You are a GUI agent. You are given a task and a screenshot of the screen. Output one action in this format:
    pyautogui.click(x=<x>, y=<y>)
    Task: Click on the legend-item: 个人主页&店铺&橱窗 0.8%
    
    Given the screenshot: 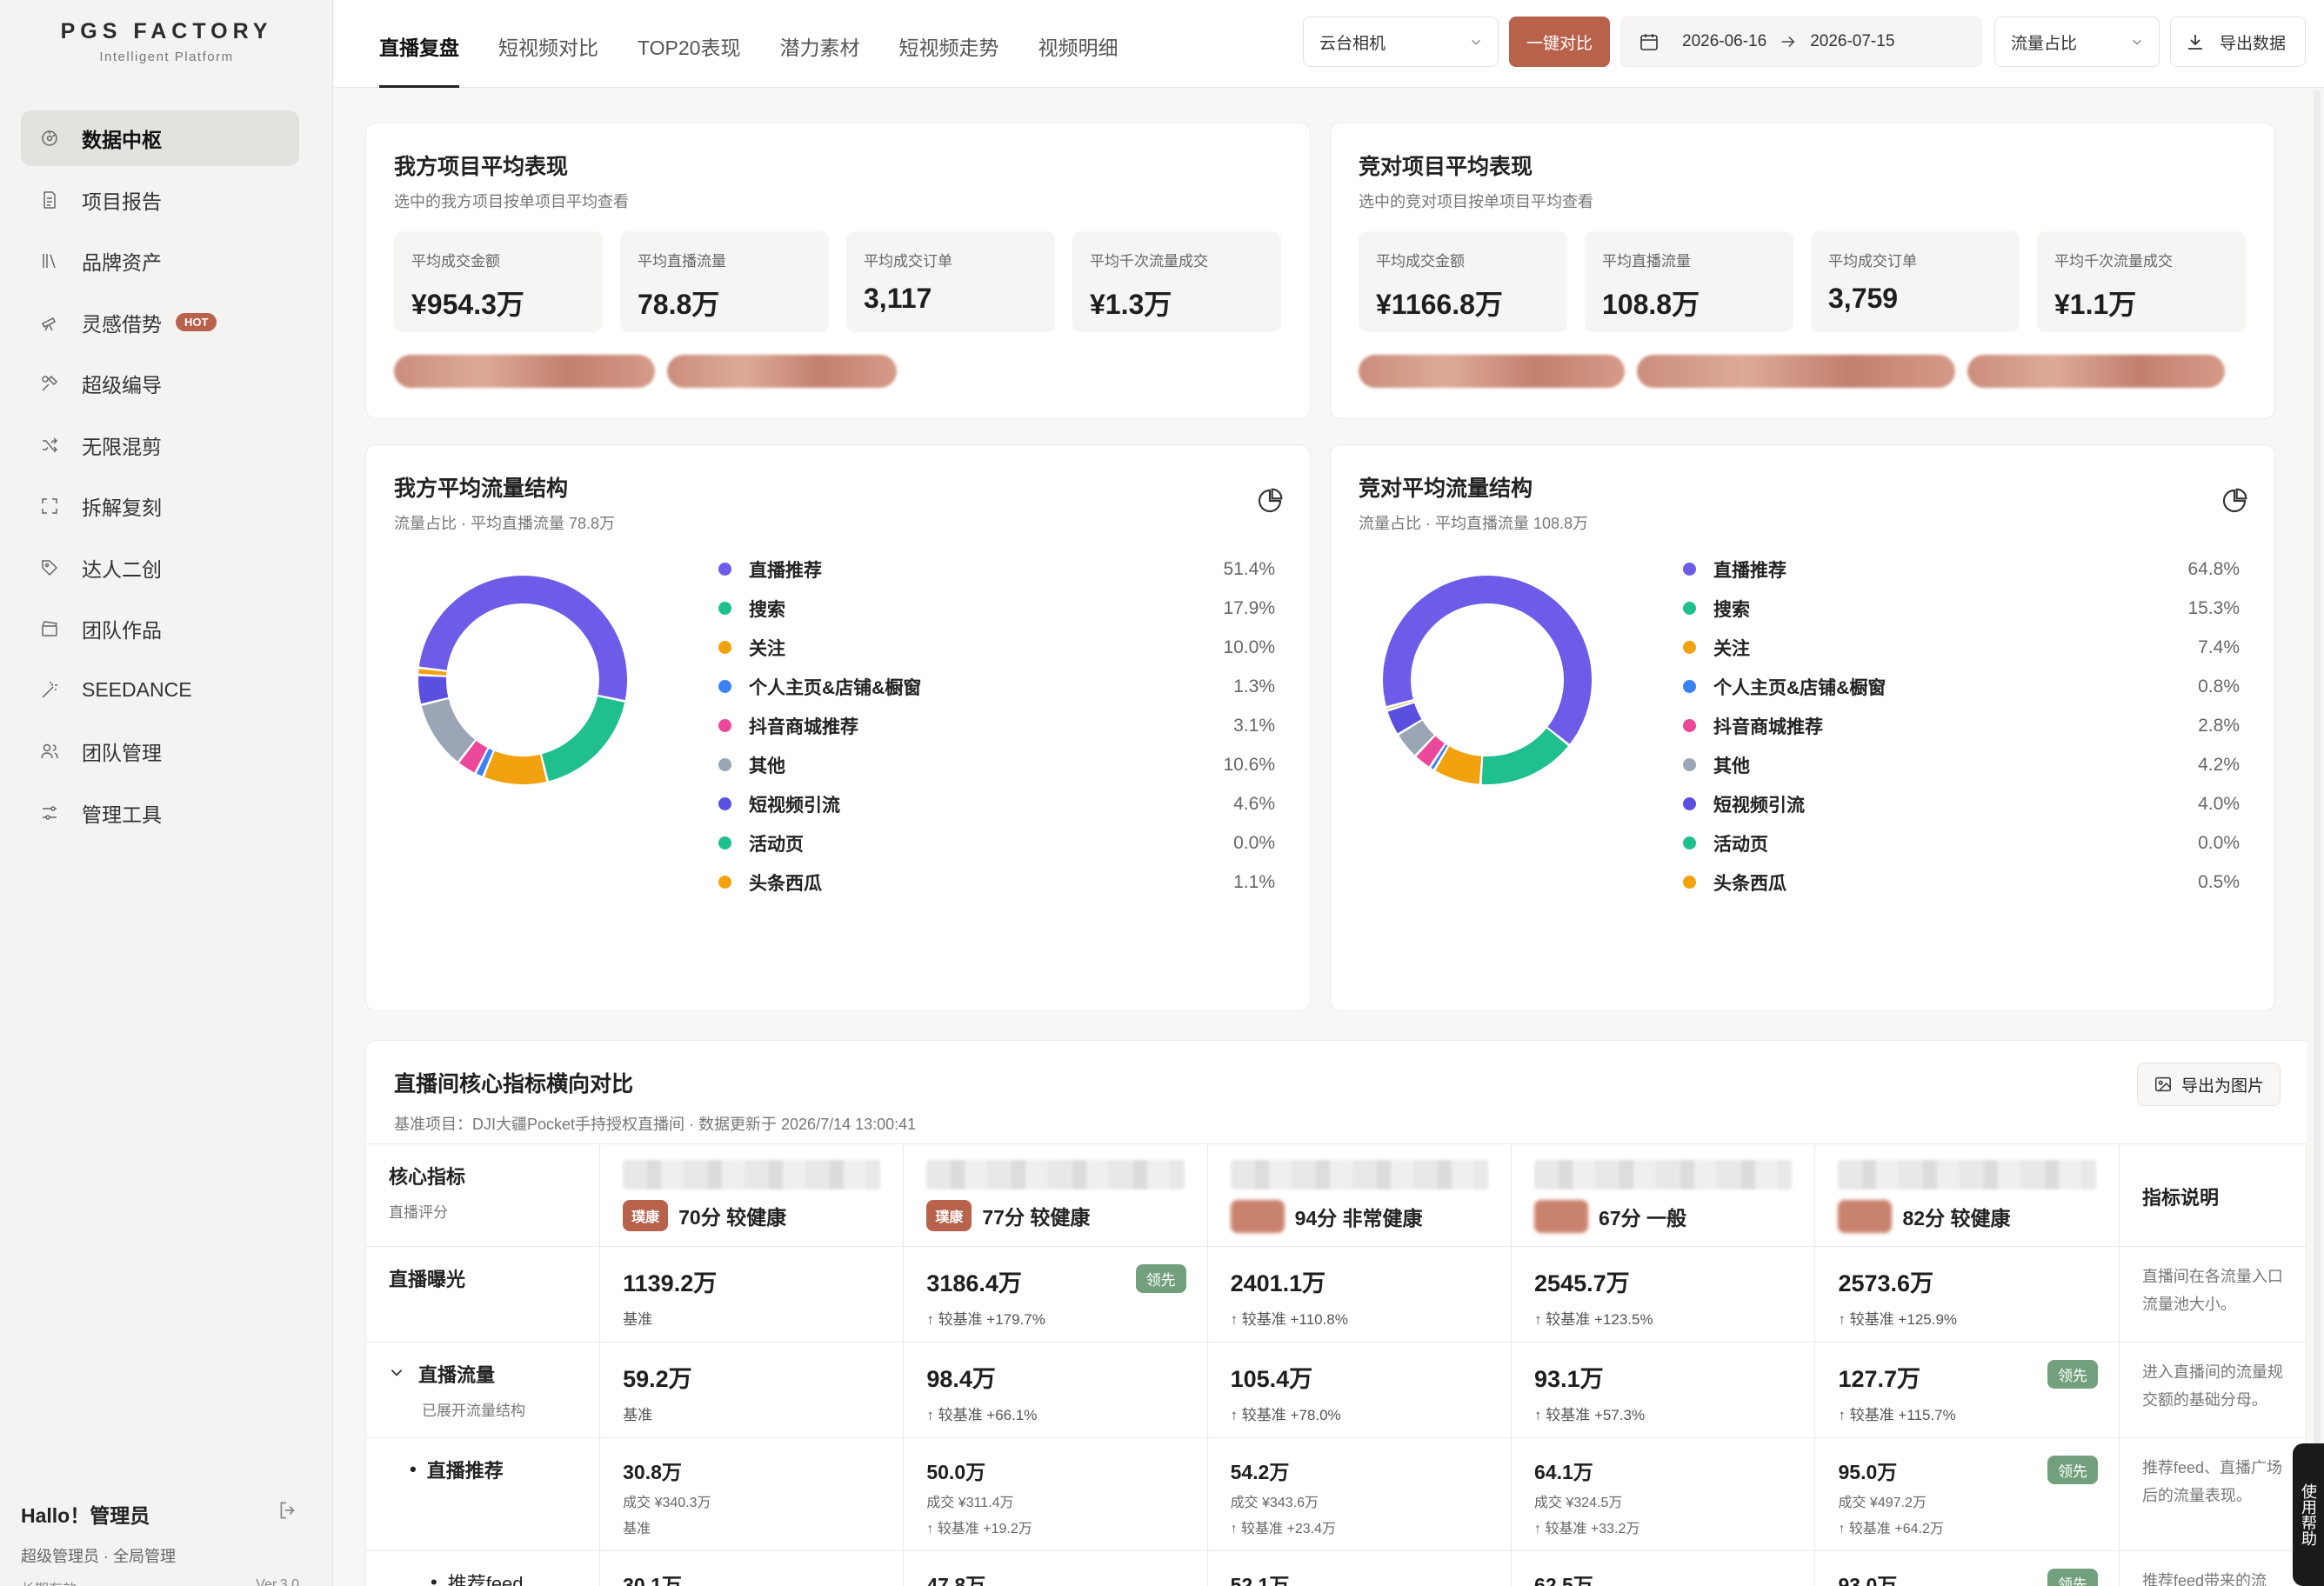 What is the action you would take?
    pyautogui.click(x=1961, y=686)
    